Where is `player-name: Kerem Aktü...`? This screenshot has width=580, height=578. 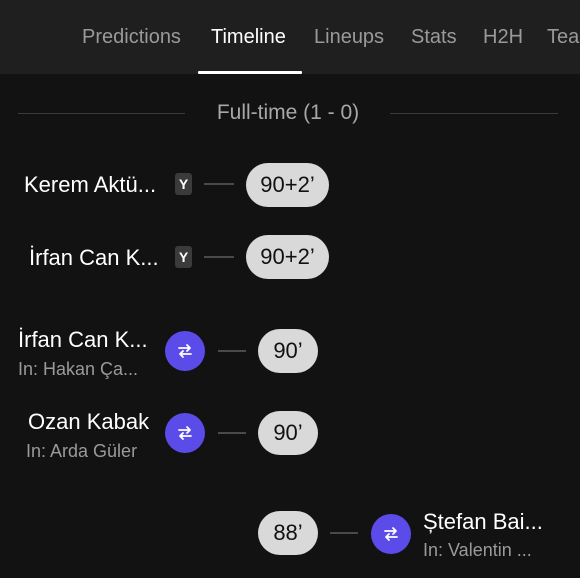 player-name: Kerem Aktü... is located at coordinates (90, 184).